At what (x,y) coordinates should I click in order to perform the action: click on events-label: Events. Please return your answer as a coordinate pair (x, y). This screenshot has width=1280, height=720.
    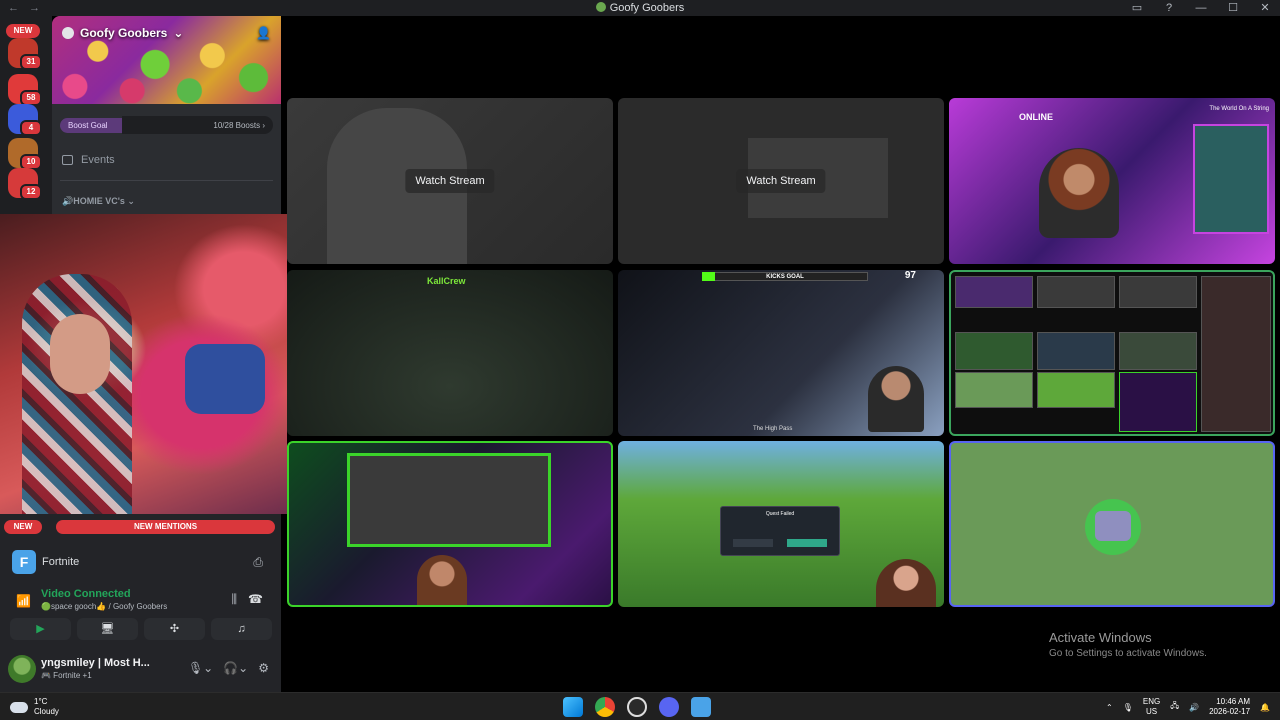
    Looking at the image, I should click on (98, 160).